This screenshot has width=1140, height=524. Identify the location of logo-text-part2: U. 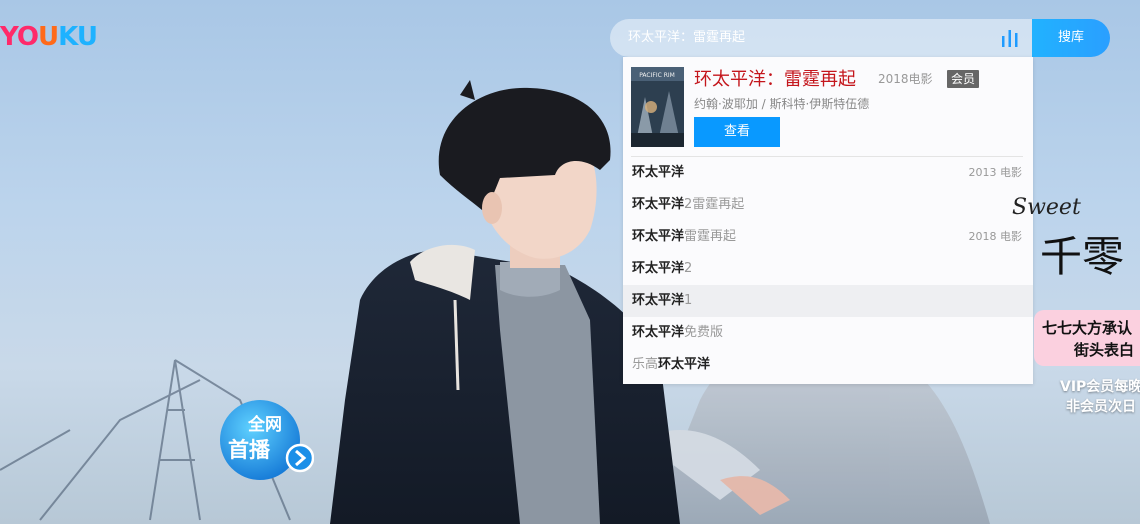
(48, 37).